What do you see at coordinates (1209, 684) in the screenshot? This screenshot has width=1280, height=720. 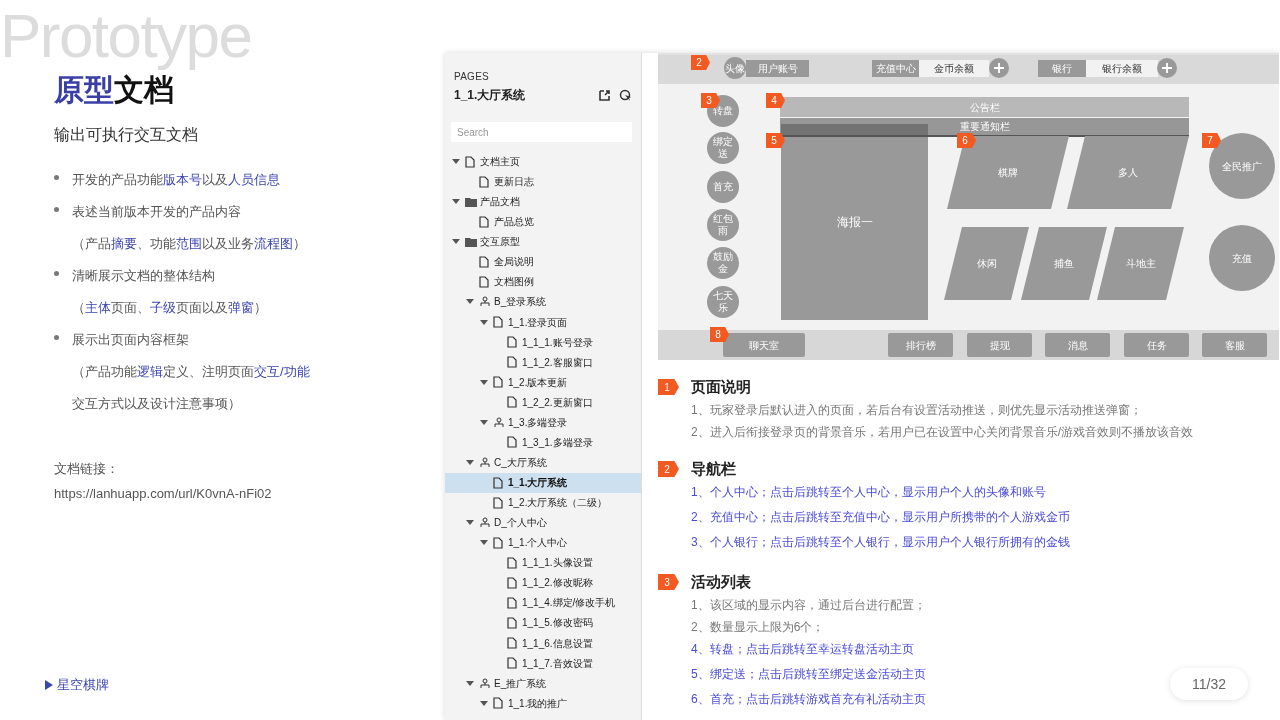 I see `page-counter: 11/32` at bounding box center [1209, 684].